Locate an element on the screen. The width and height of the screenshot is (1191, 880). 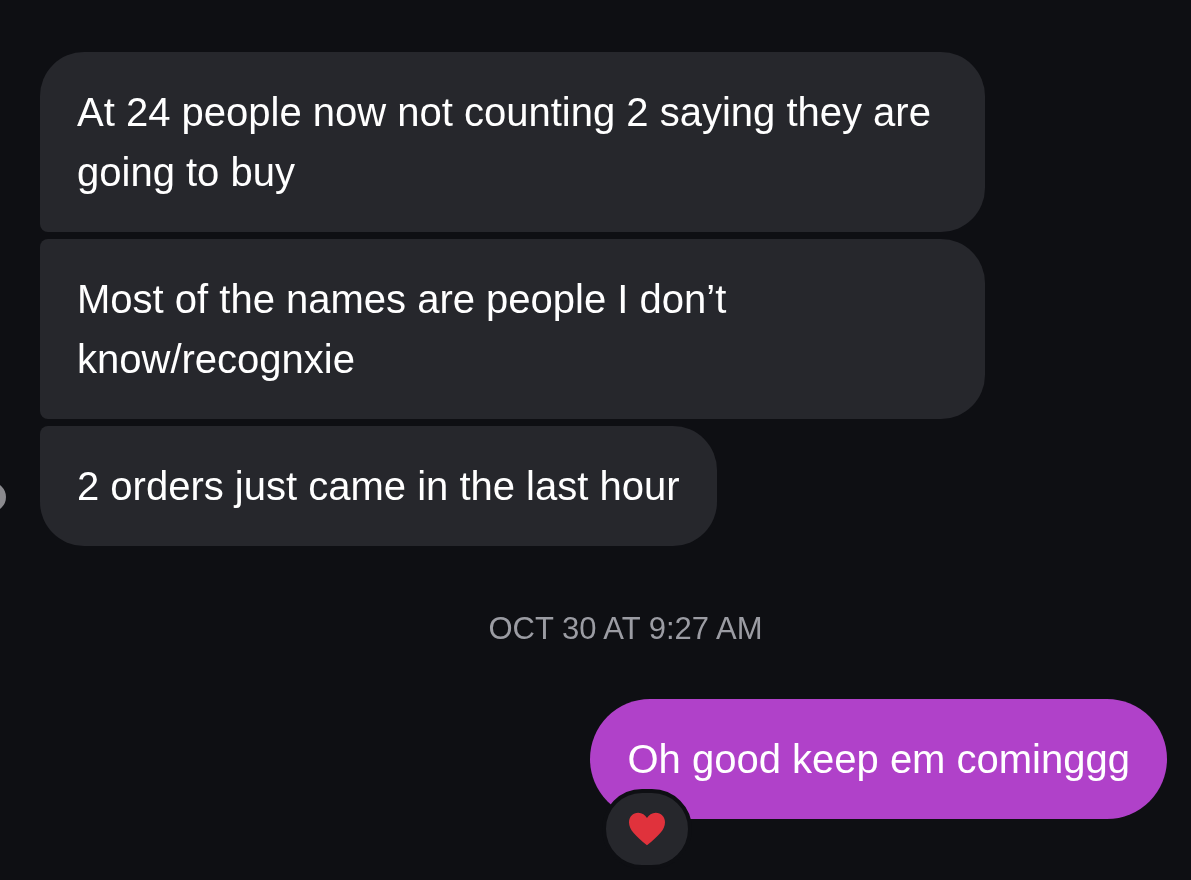
heart-icon is located at coordinates (647, 828).